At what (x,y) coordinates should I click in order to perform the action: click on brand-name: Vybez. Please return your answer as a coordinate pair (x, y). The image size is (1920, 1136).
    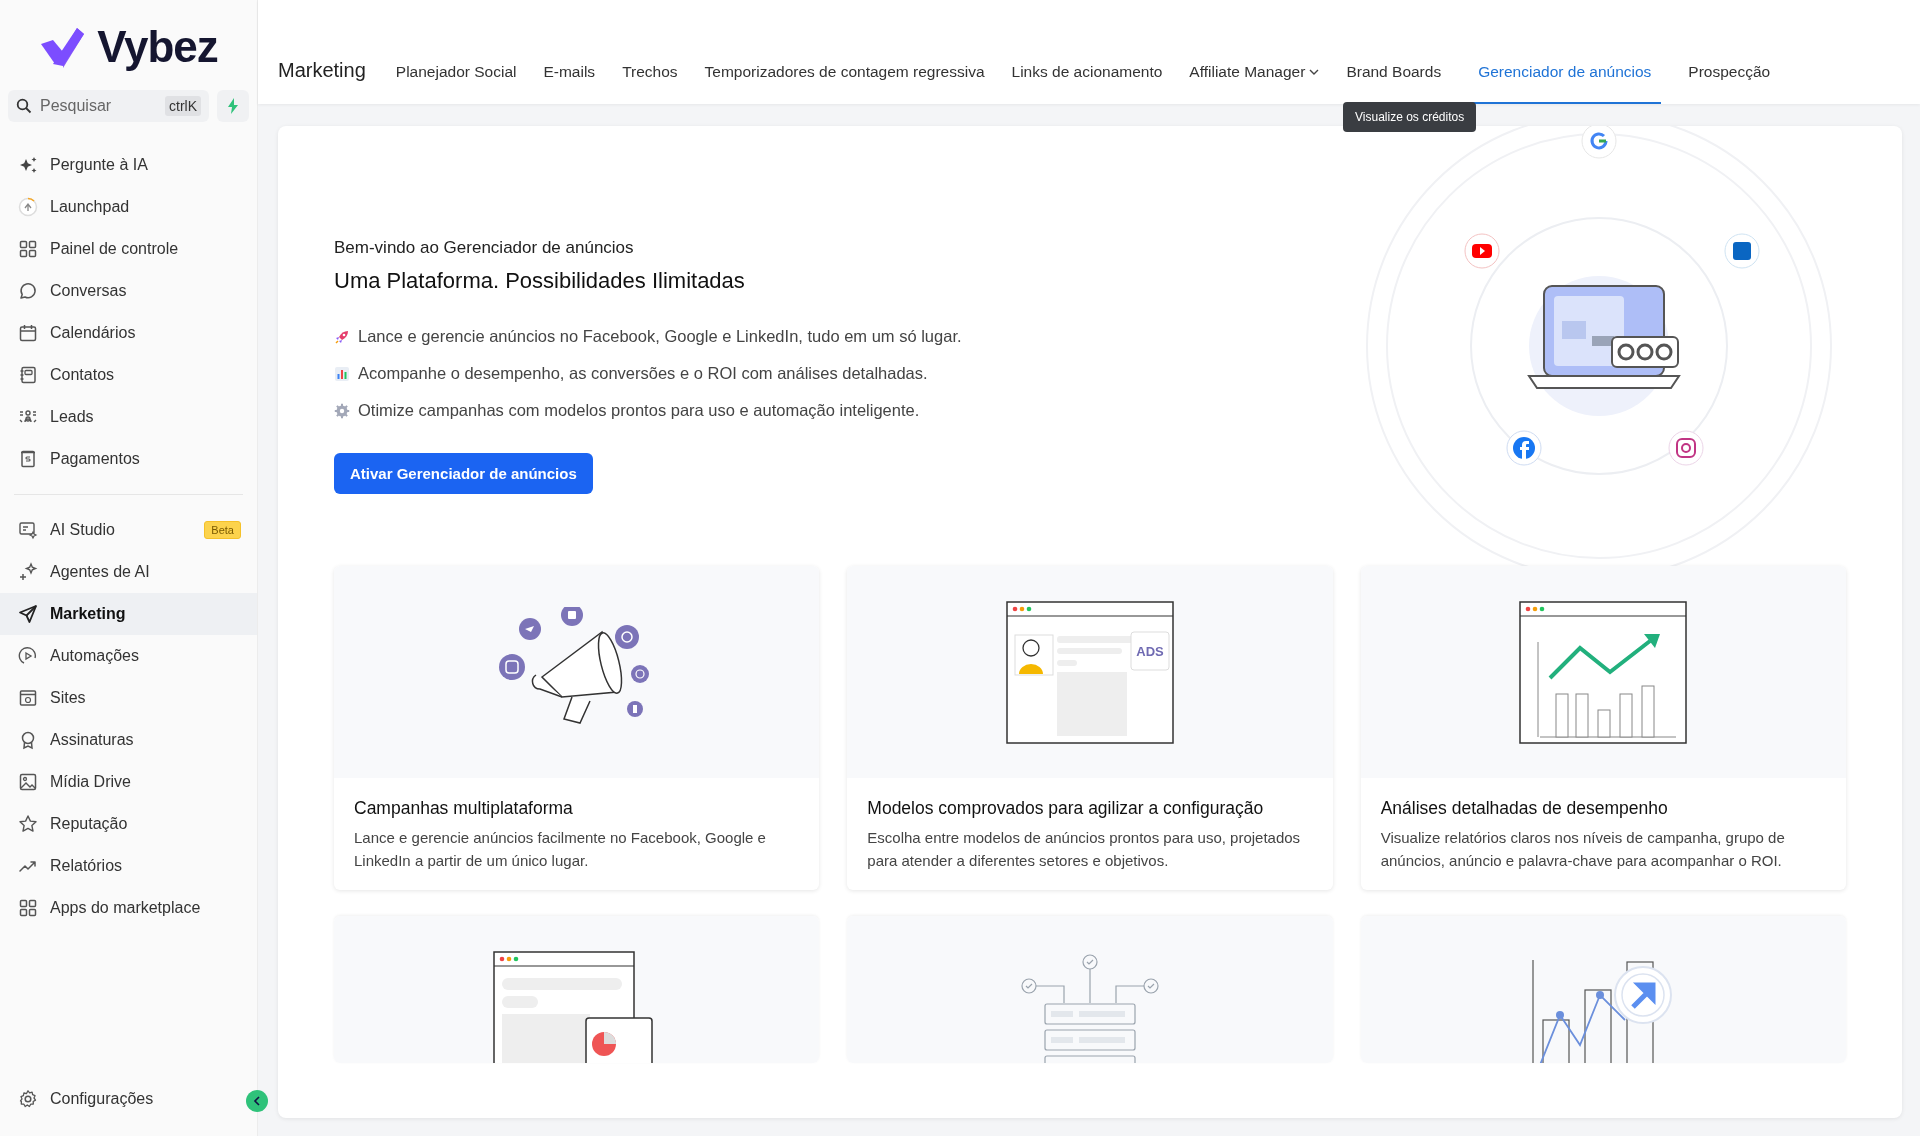
    Looking at the image, I should click on (157, 47).